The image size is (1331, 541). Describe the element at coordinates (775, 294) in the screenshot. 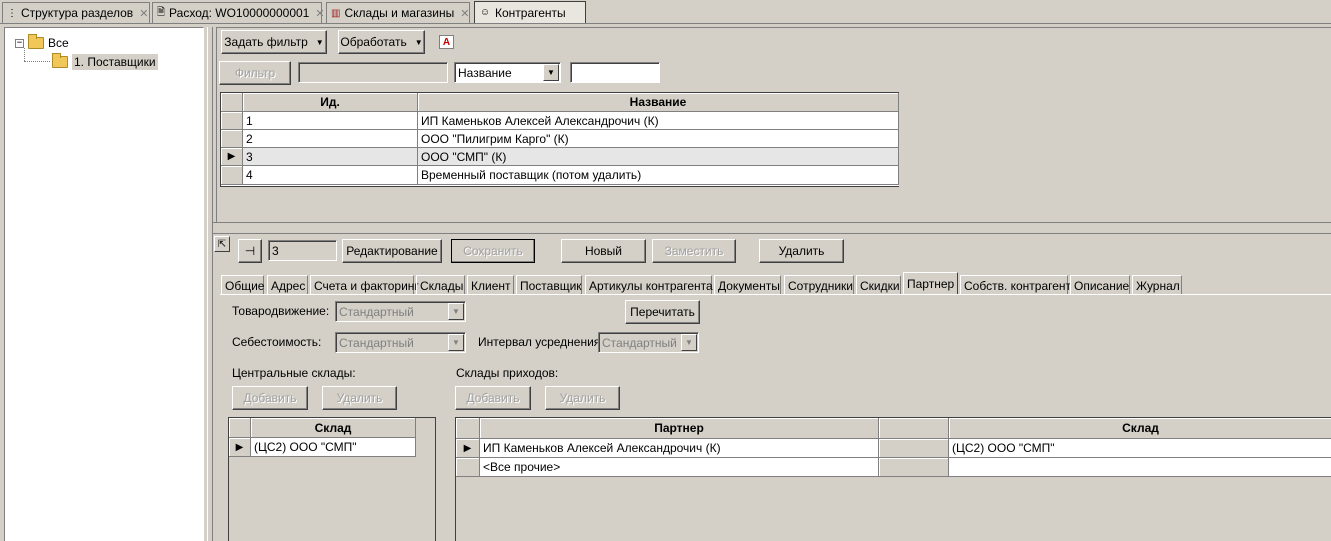

I see `tab-panel-border` at that location.